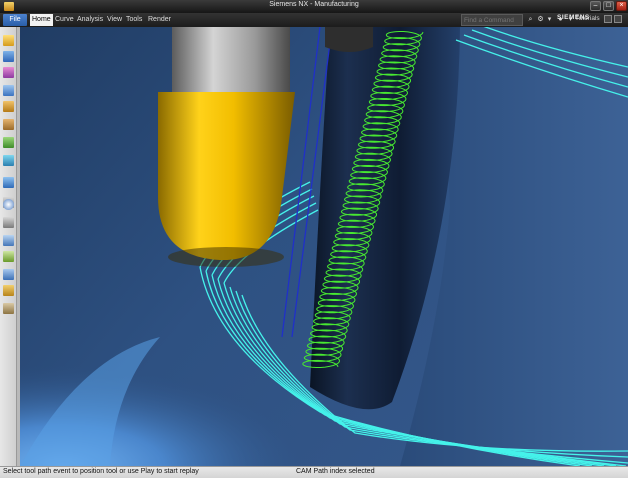 The image size is (628, 478). Describe the element at coordinates (335, 471) in the screenshot. I see `status-message: CAM Path index selected` at that location.